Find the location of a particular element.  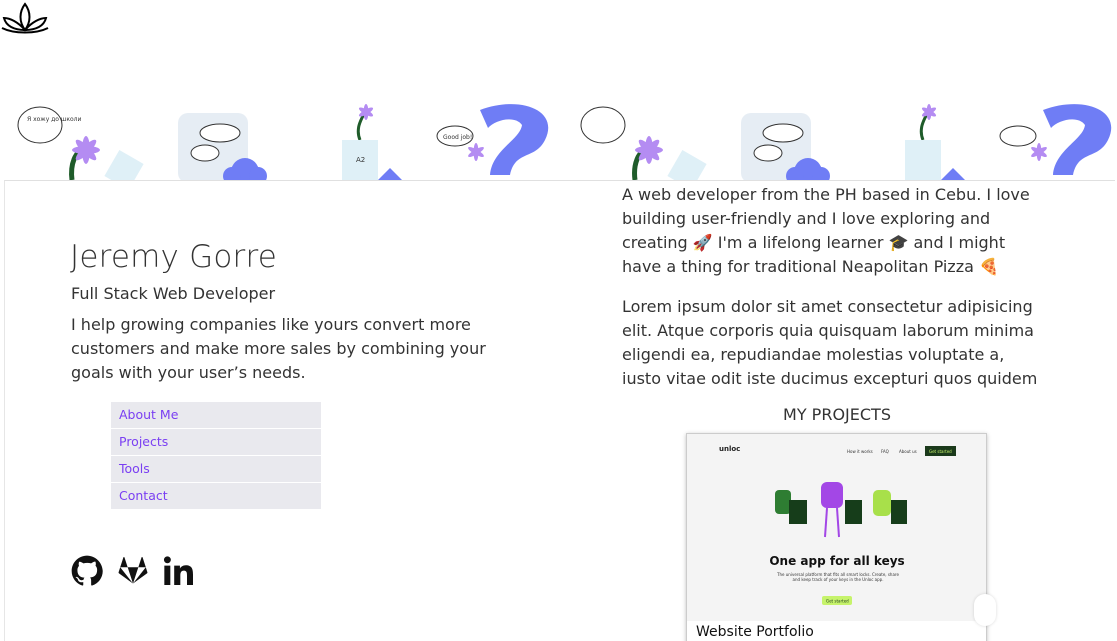

illustration-tile: Я хожу до школи A2 Good job! is located at coordinates (283, 142).